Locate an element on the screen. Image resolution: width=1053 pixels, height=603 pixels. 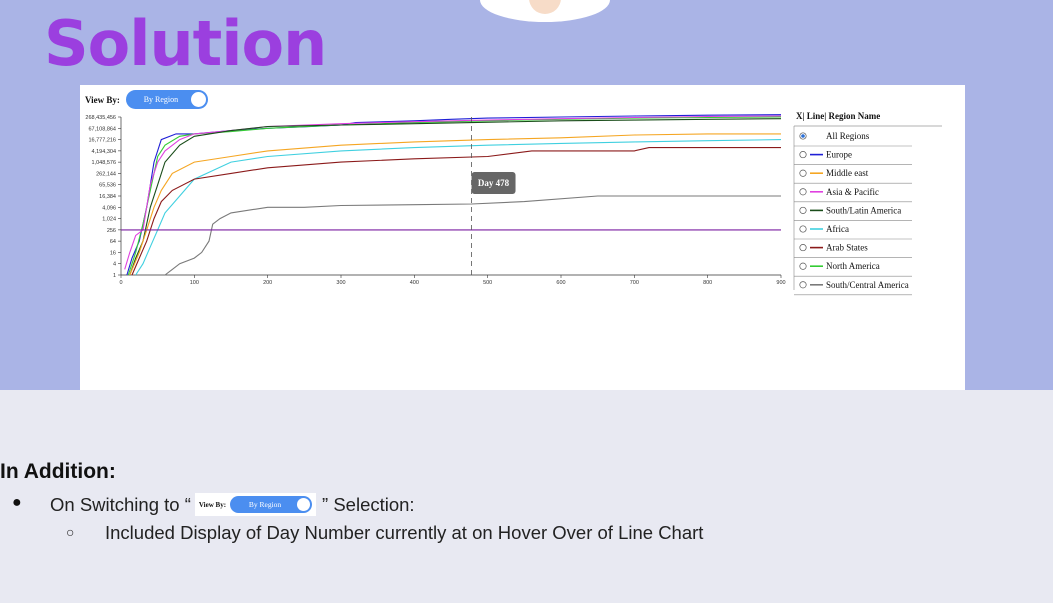
y-tick-label: 256 is located at coordinates (111, 231).